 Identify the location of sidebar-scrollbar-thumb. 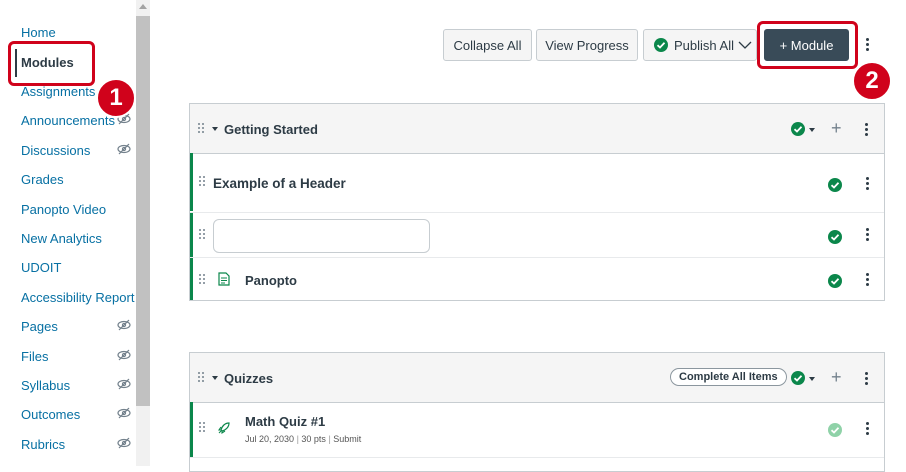
(143, 211).